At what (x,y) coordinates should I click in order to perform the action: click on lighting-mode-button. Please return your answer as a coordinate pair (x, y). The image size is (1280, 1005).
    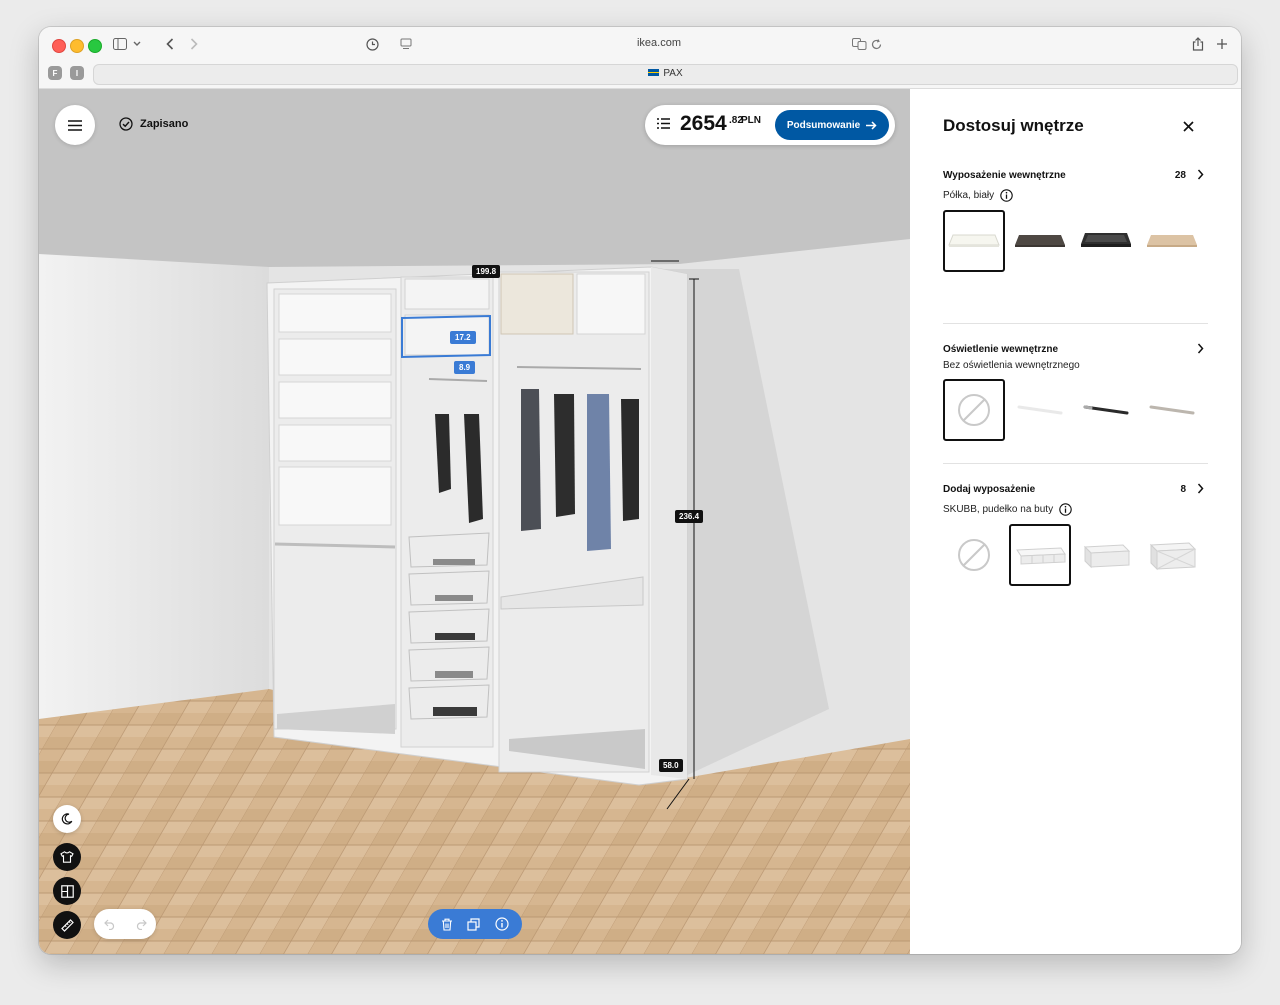
    Looking at the image, I should click on (67, 819).